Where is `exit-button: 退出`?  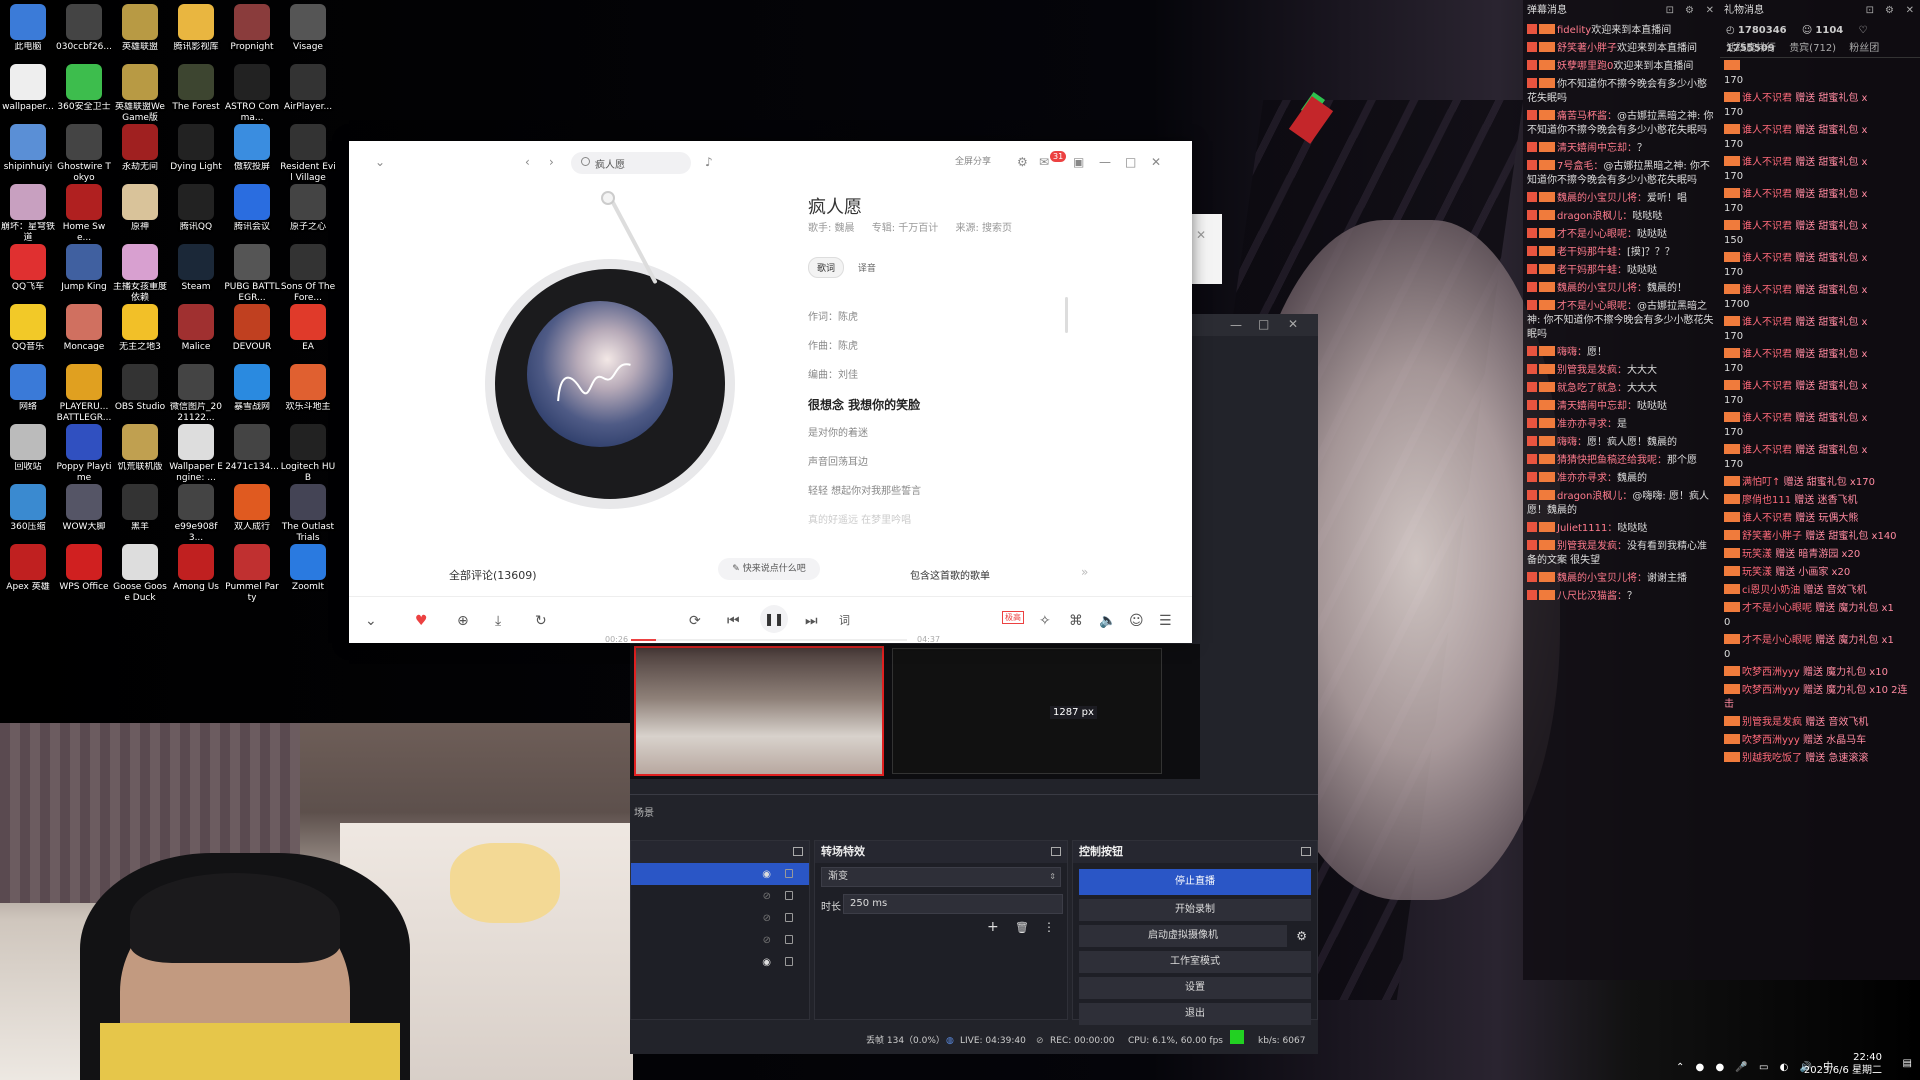
exit-button: 退出 is located at coordinates (1195, 1014).